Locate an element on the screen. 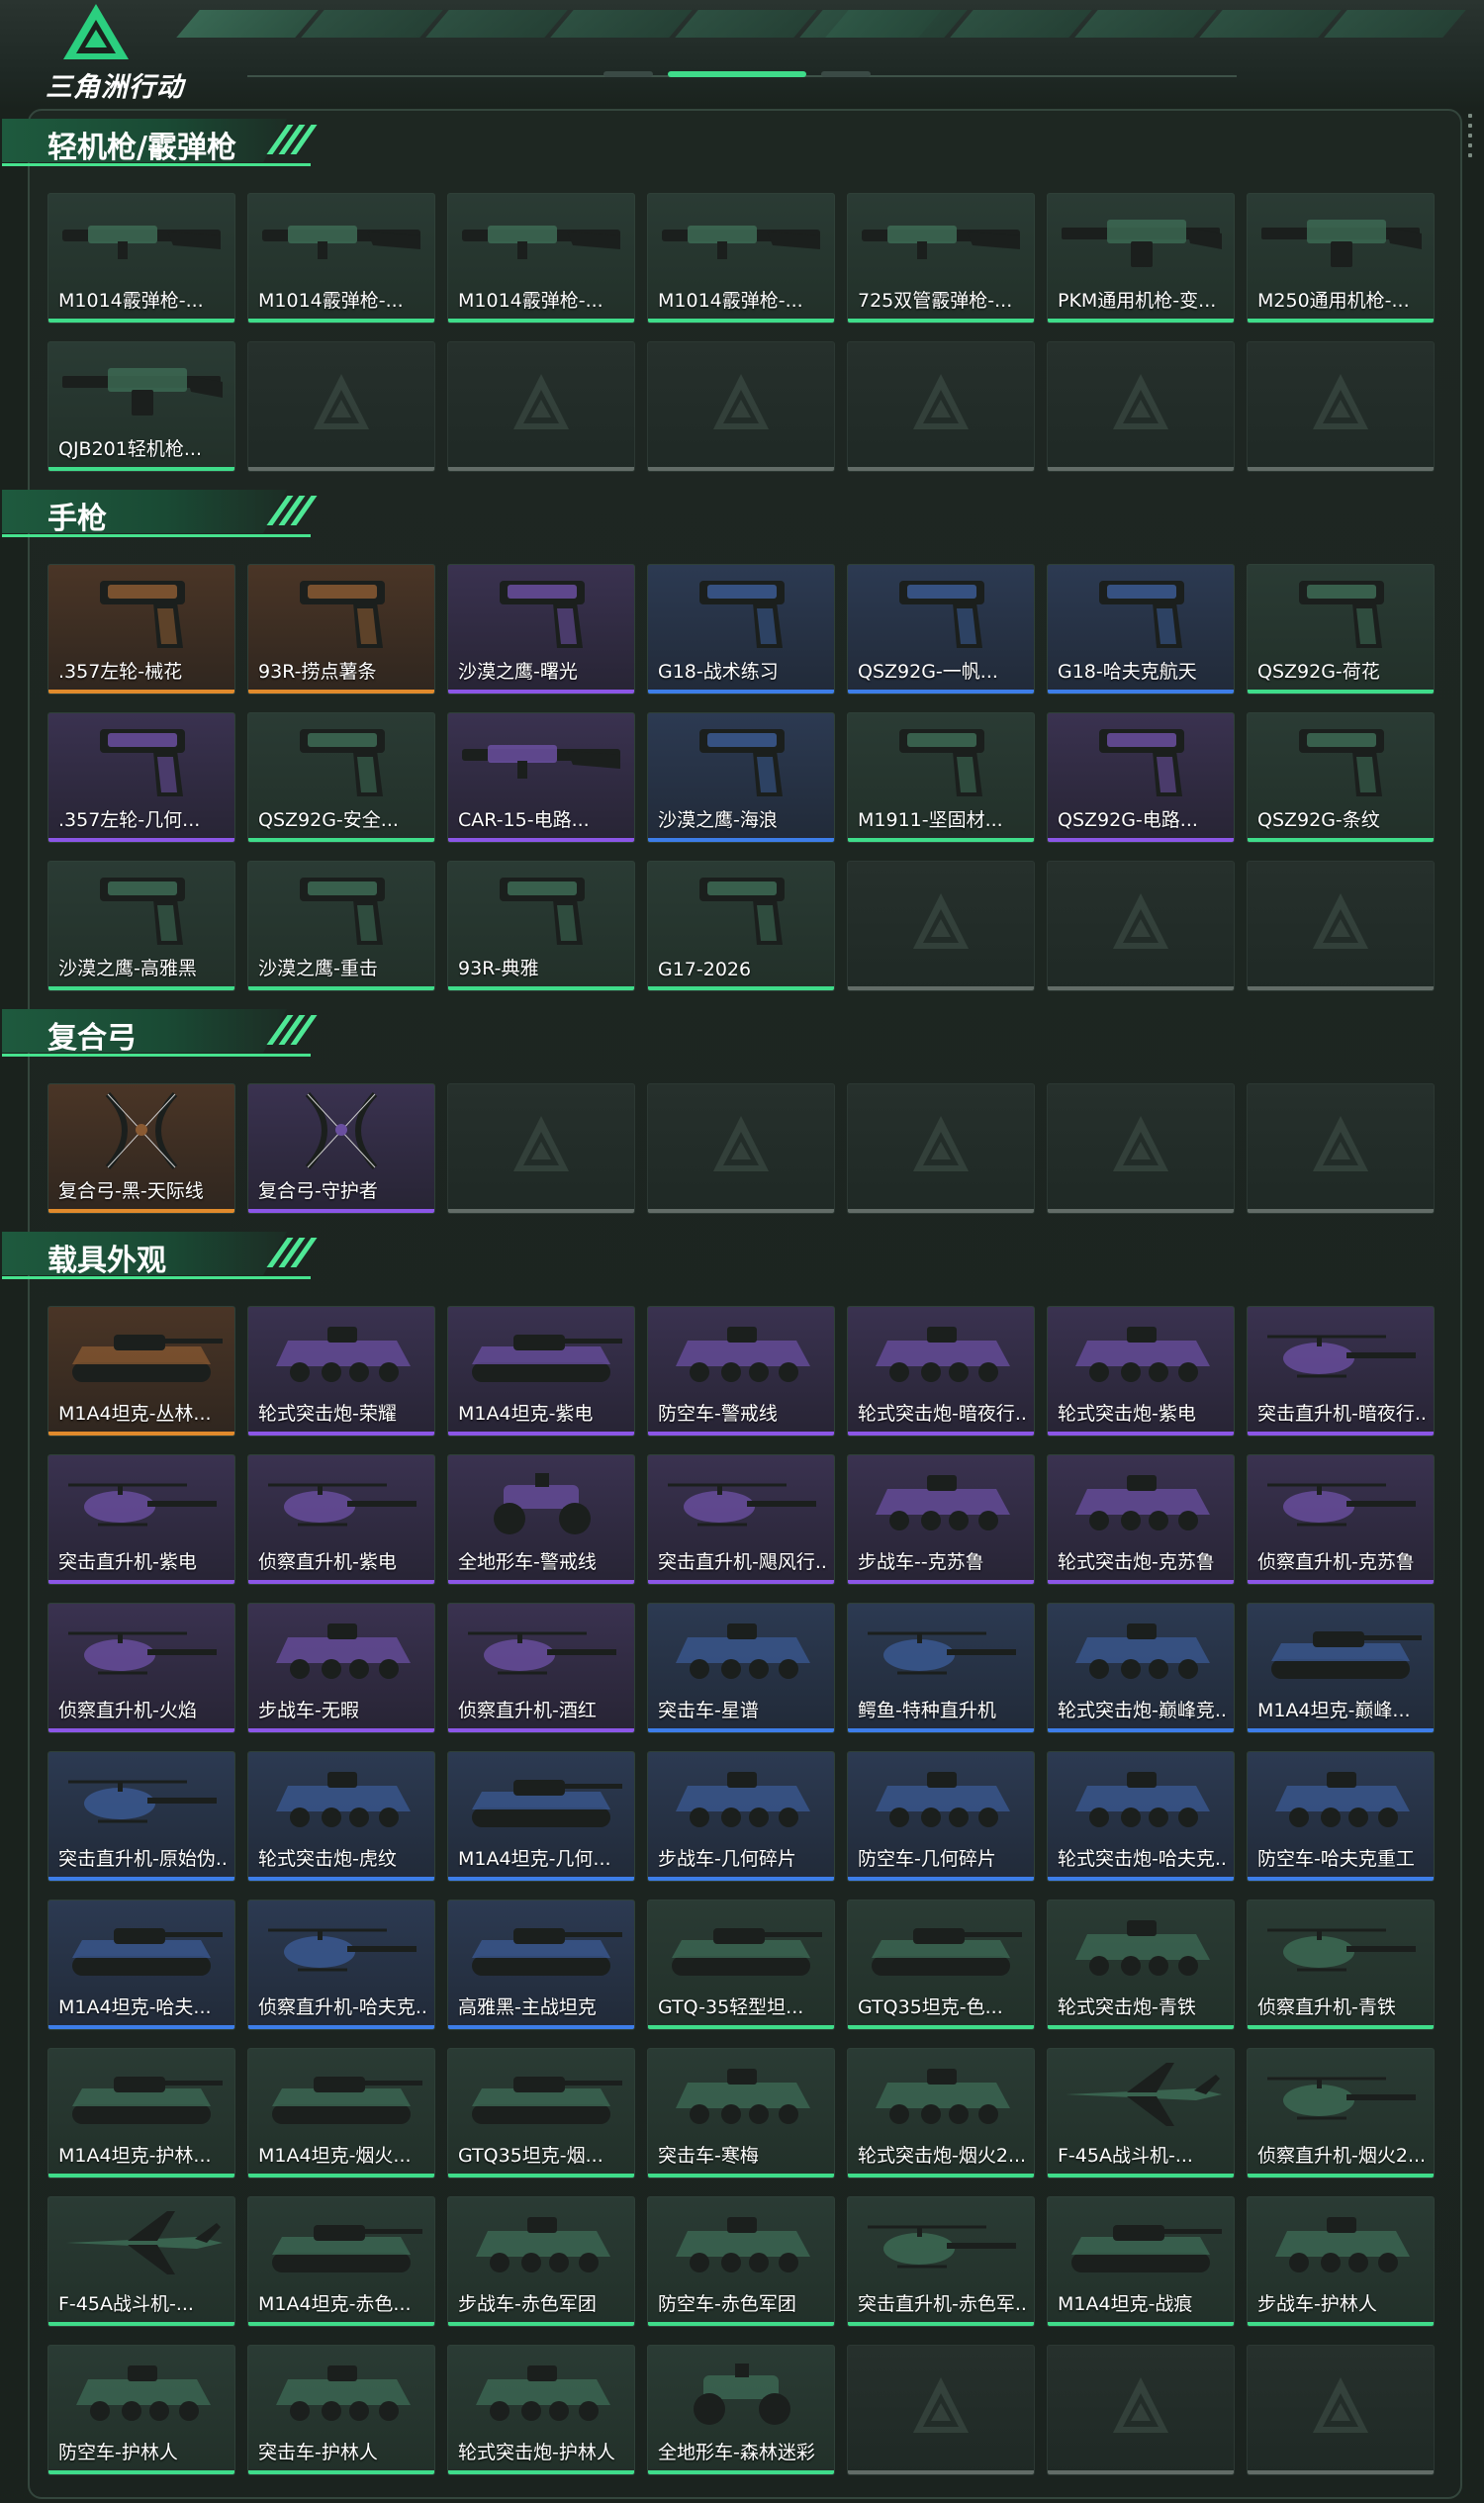  item-card: 高雅黑-主战坦克 is located at coordinates (541, 1965).